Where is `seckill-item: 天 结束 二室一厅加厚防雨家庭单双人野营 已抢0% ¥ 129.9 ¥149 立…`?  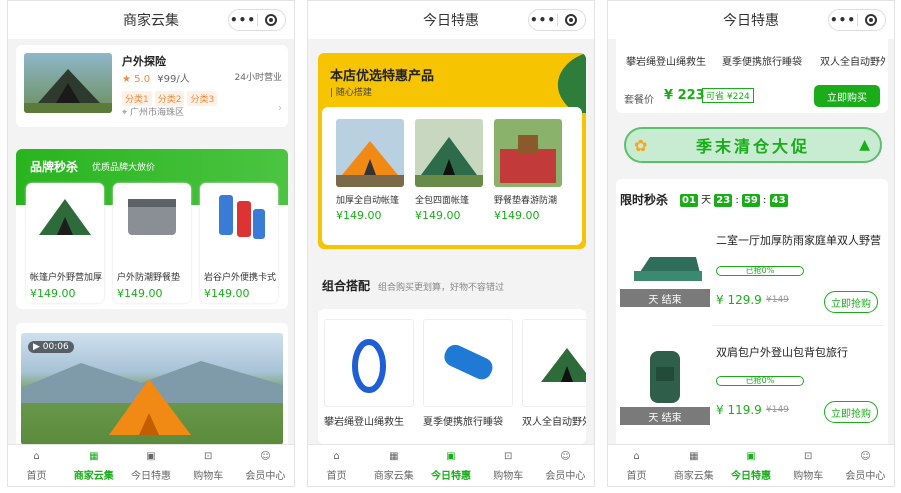 seckill-item: 天 结束 二室一厅加厚防雨家庭单双人野营 已抢0% ¥ 129.9 ¥149 立… is located at coordinates (752, 273).